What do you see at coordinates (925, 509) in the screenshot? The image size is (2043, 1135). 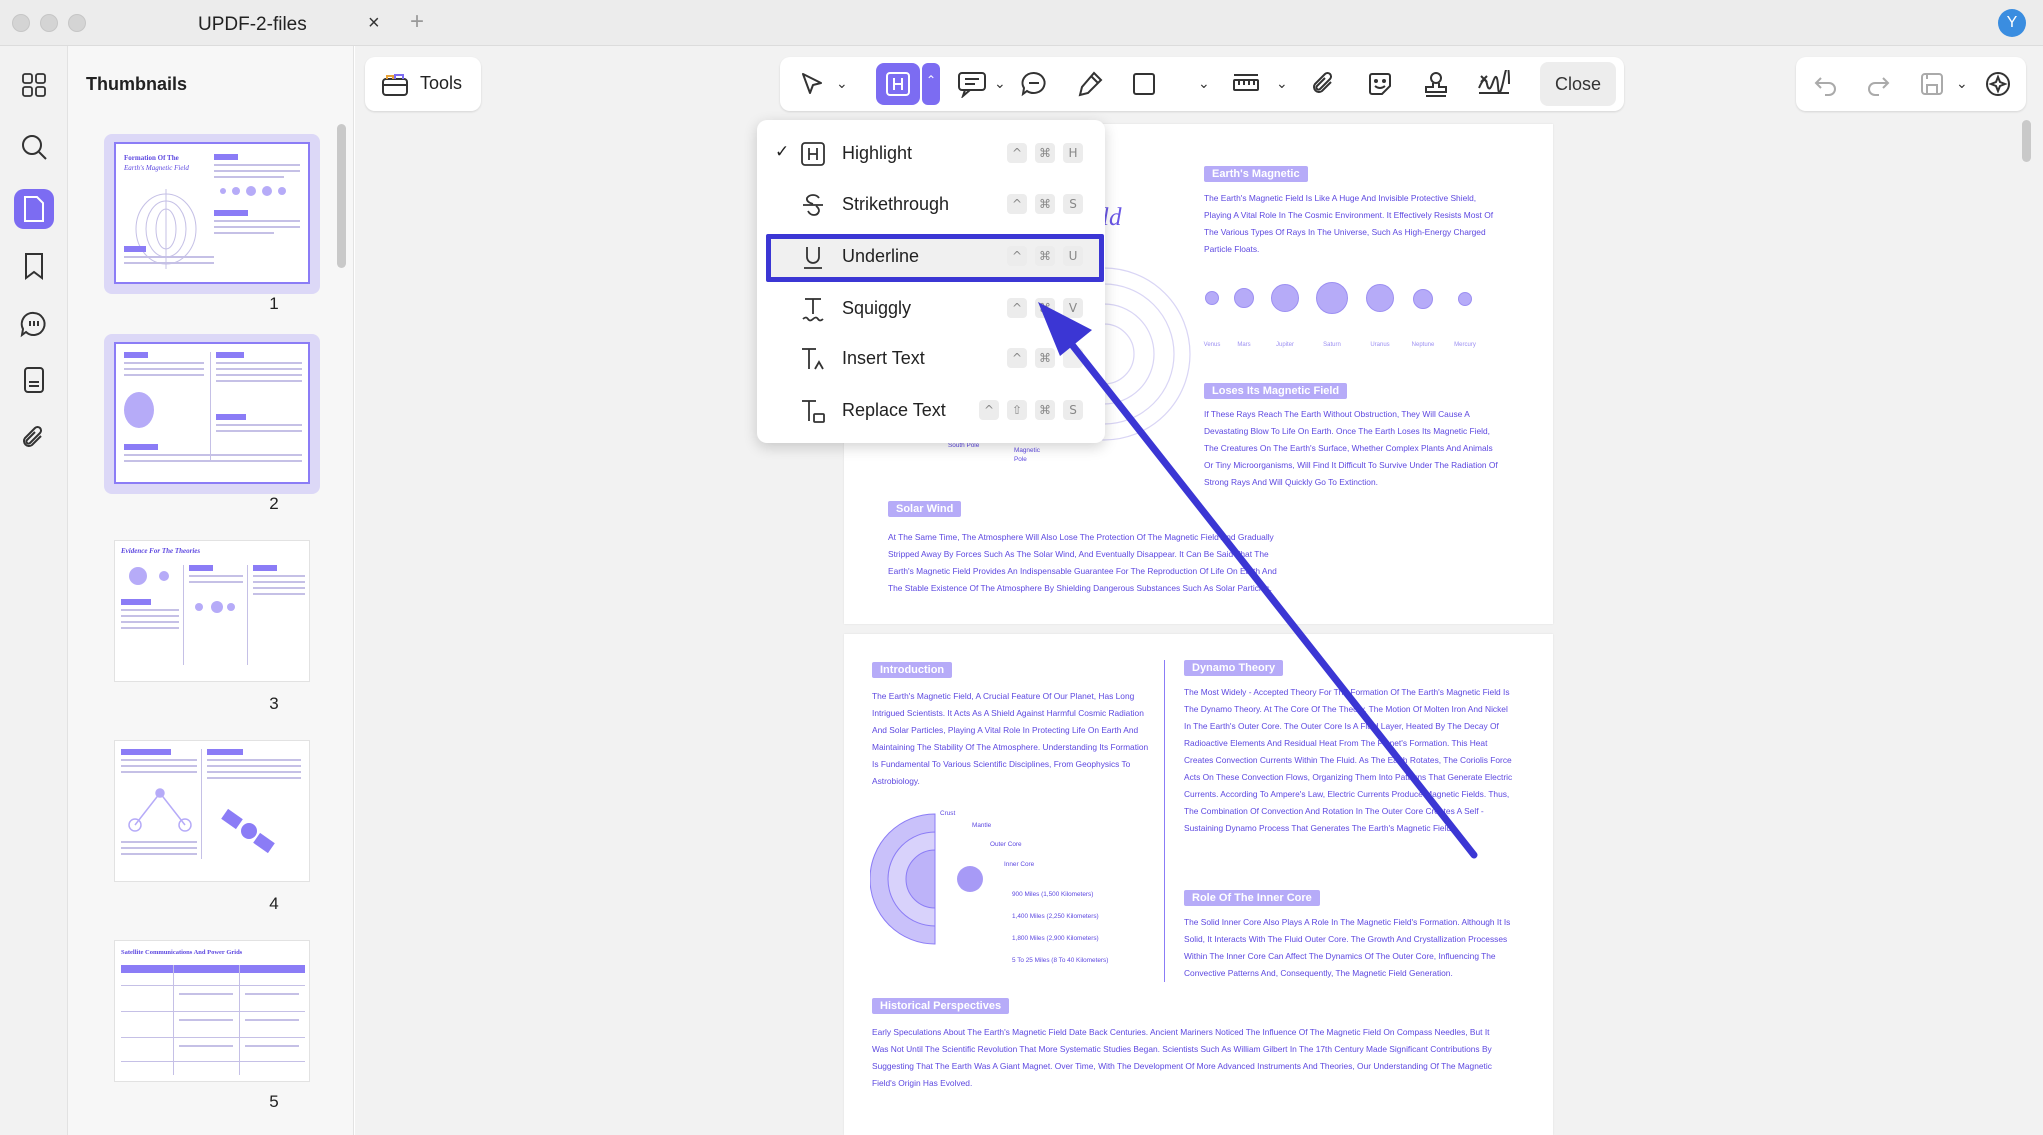 I see `section-tag: Solar Wind` at bounding box center [925, 509].